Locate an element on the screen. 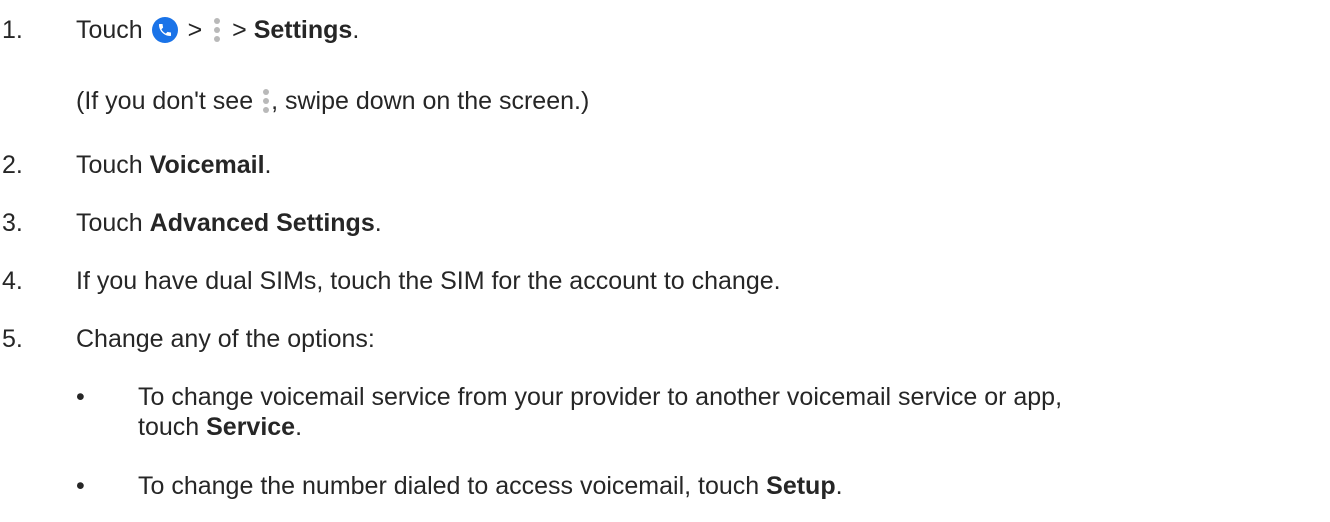 This screenshot has height=522, width=1330. step-text: Touch Advanced Settings. is located at coordinates (229, 223).